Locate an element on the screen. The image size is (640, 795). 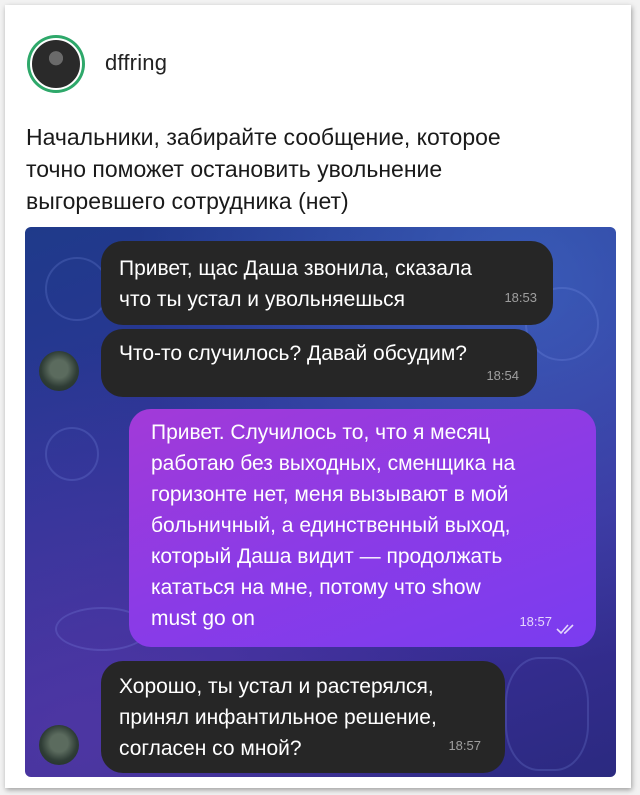
message-line: Что-то случилось? Давай обсудим? is located at coordinates (293, 353).